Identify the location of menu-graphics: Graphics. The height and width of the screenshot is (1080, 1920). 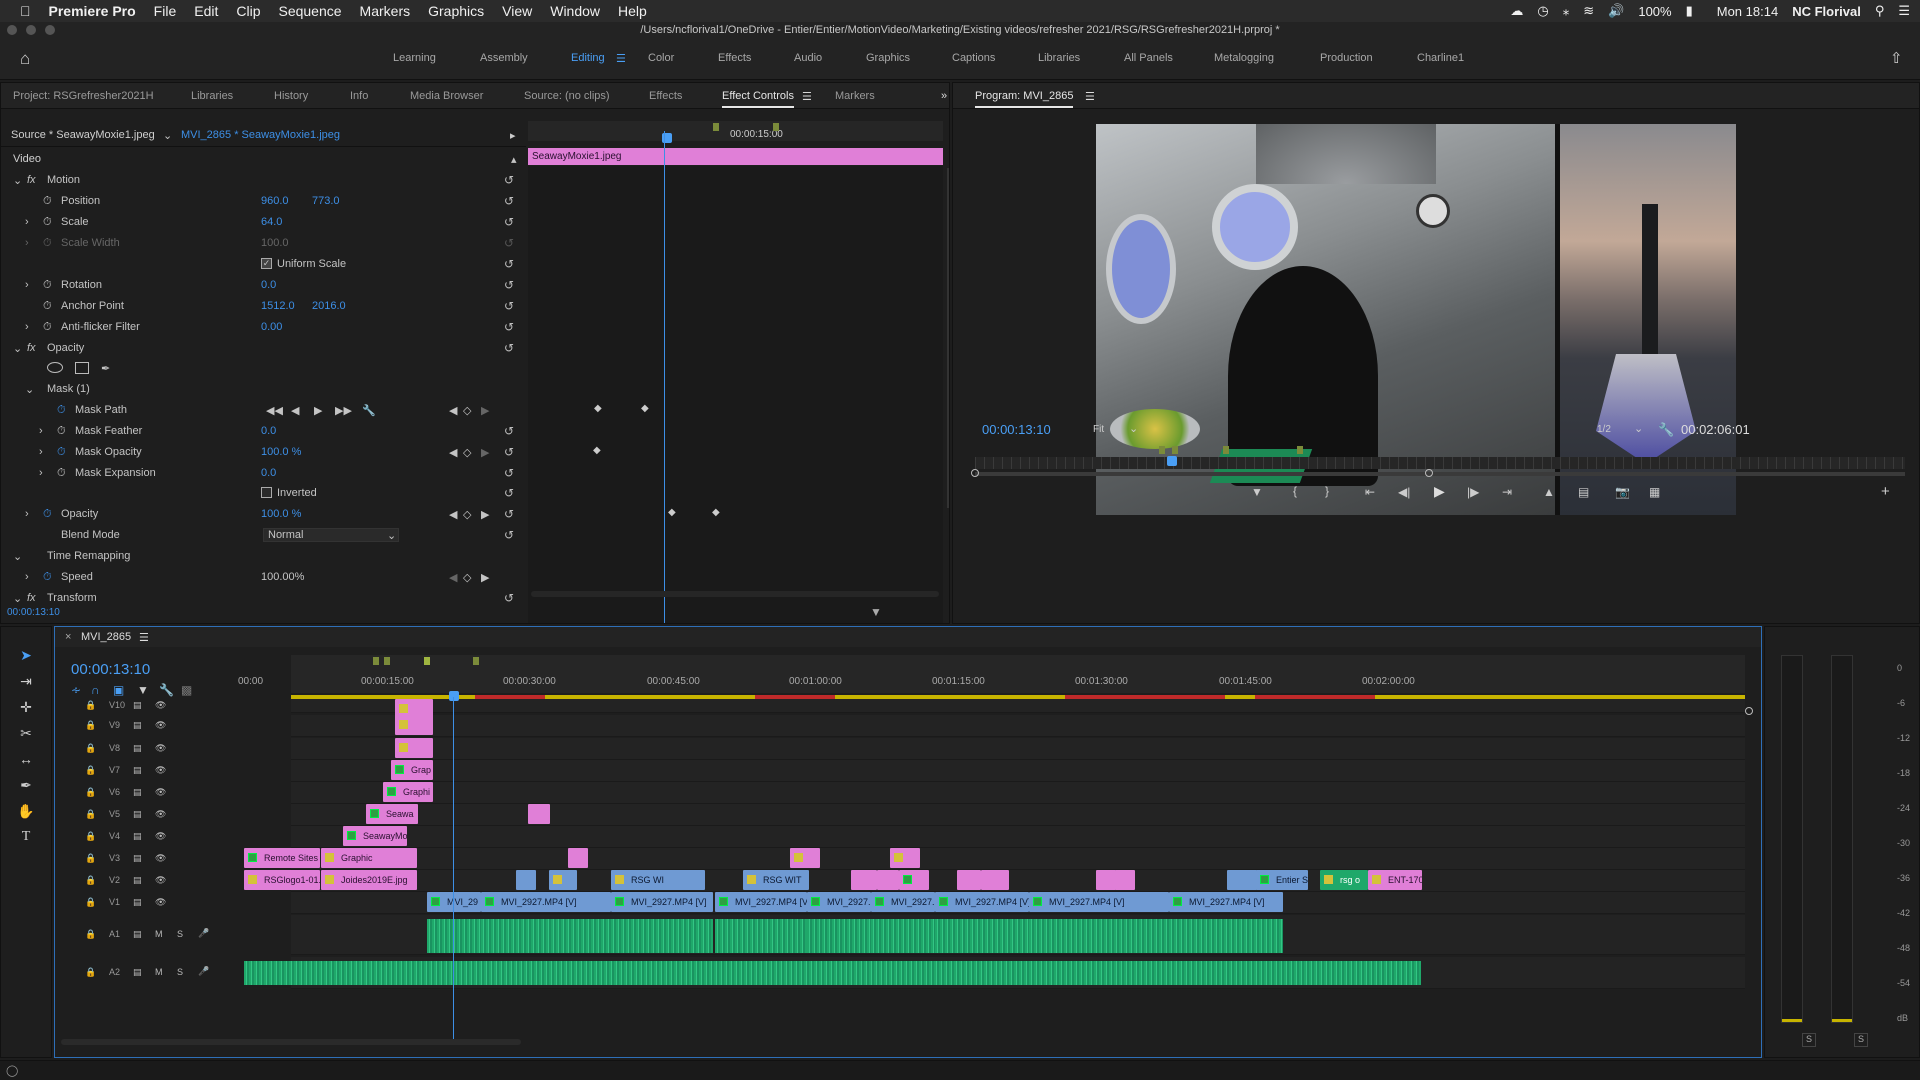
(456, 11).